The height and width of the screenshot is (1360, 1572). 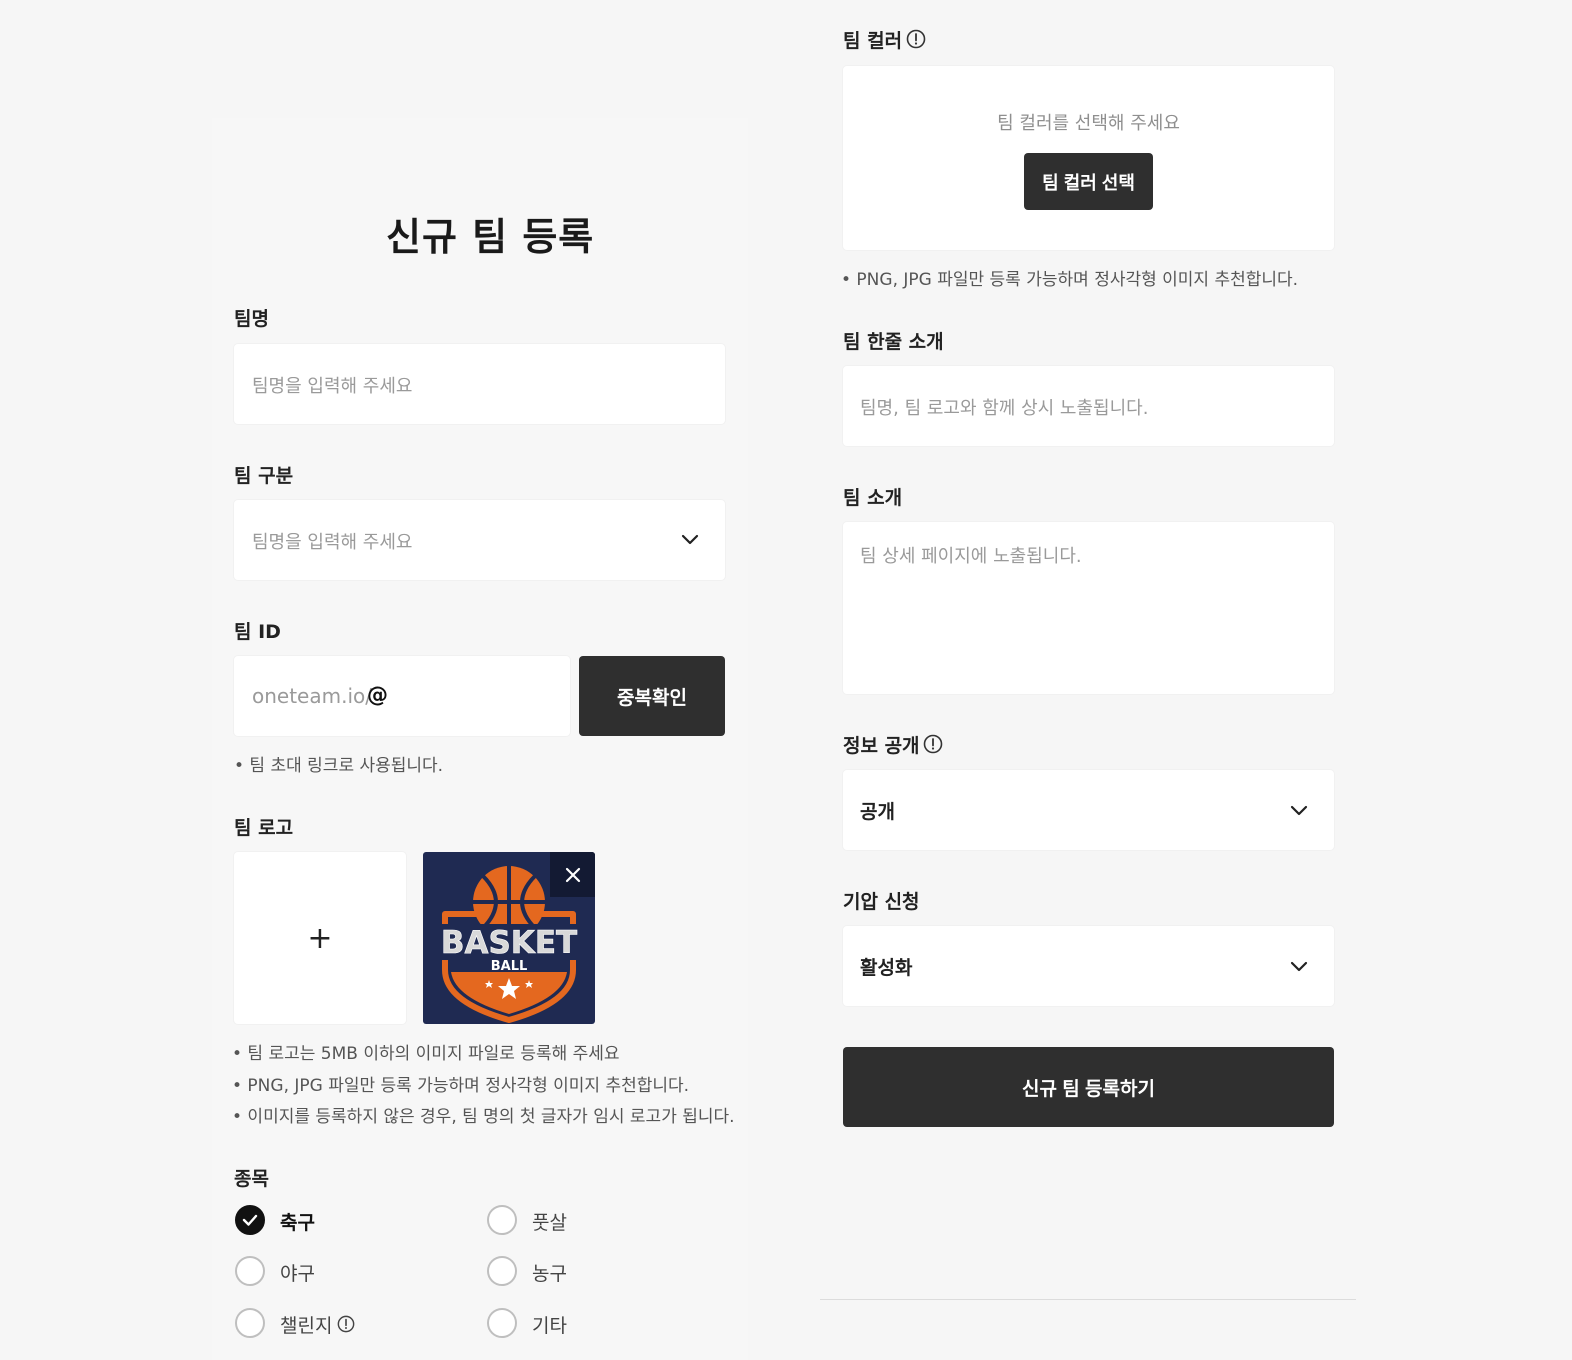 What do you see at coordinates (873, 41) in the screenshot?
I see `team-color-label: 팀 컬러` at bounding box center [873, 41].